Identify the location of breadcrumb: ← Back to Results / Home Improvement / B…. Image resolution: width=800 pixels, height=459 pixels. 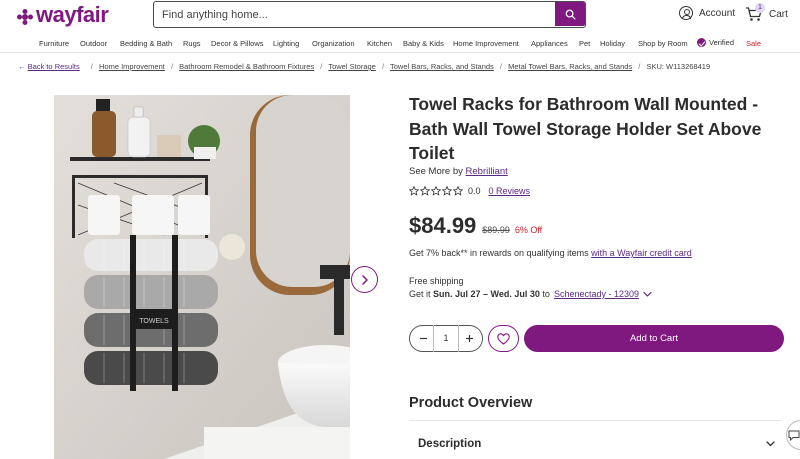
(364, 66).